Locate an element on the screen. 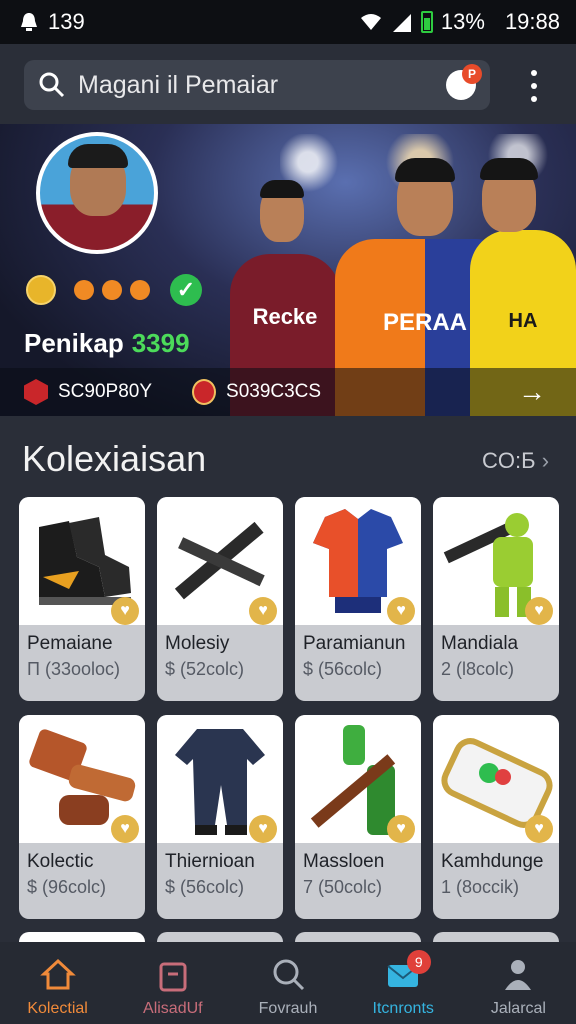 This screenshot has height=1024, width=576. user-points: 3399 is located at coordinates (160, 343).